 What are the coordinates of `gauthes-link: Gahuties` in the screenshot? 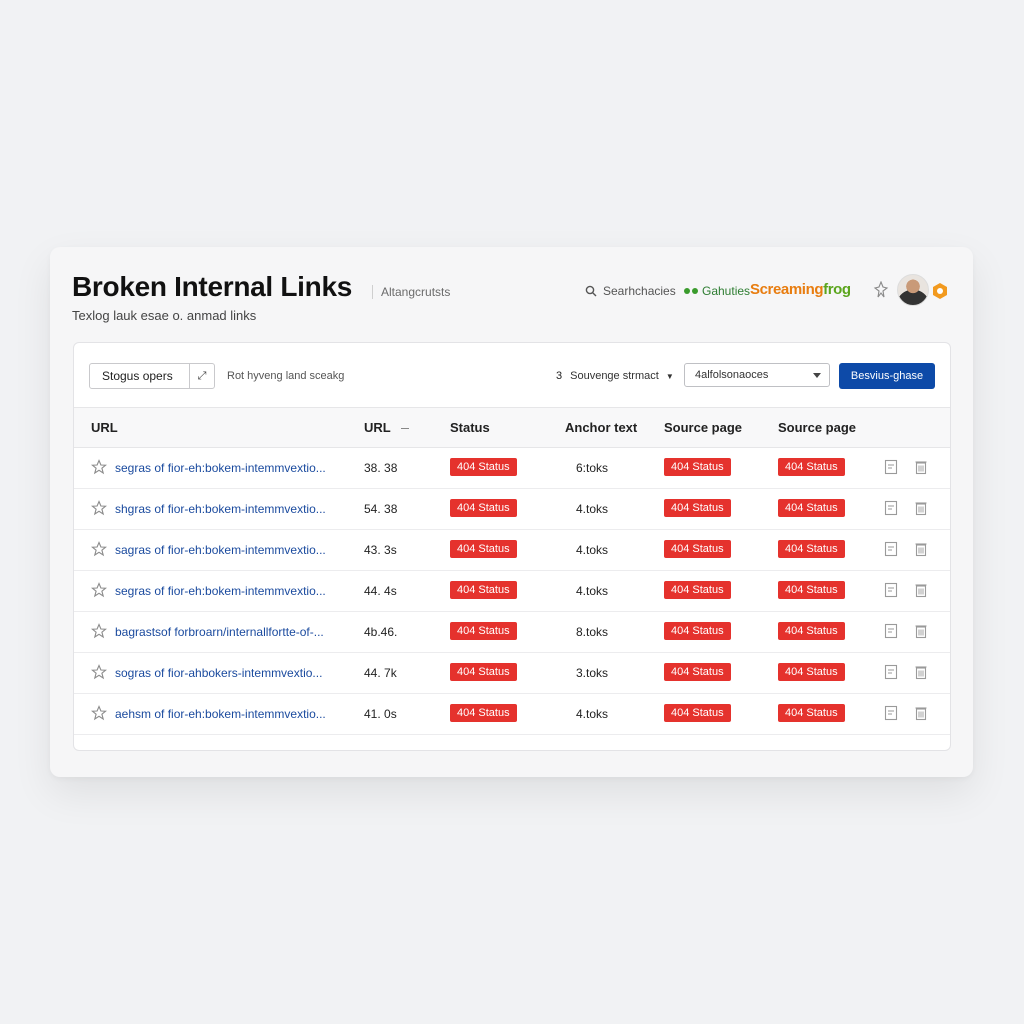 It's located at (717, 291).